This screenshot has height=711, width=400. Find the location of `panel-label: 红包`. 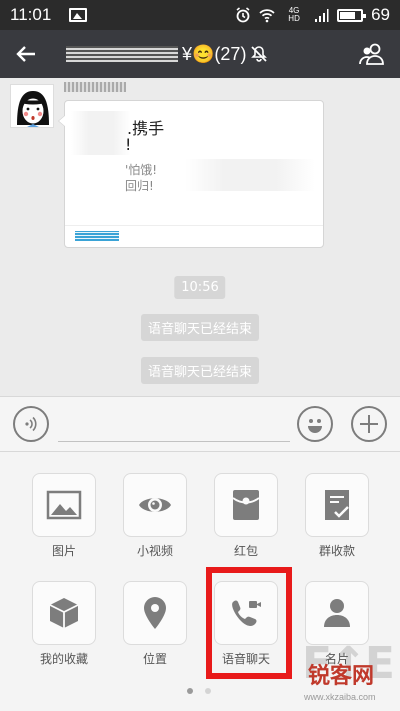

panel-label: 红包 is located at coordinates (245, 551).